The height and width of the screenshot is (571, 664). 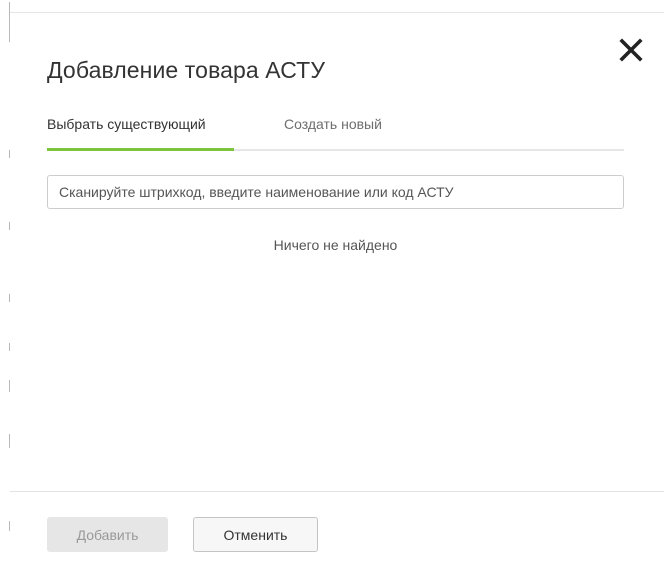 What do you see at coordinates (335, 192) in the screenshot?
I see `search-input` at bounding box center [335, 192].